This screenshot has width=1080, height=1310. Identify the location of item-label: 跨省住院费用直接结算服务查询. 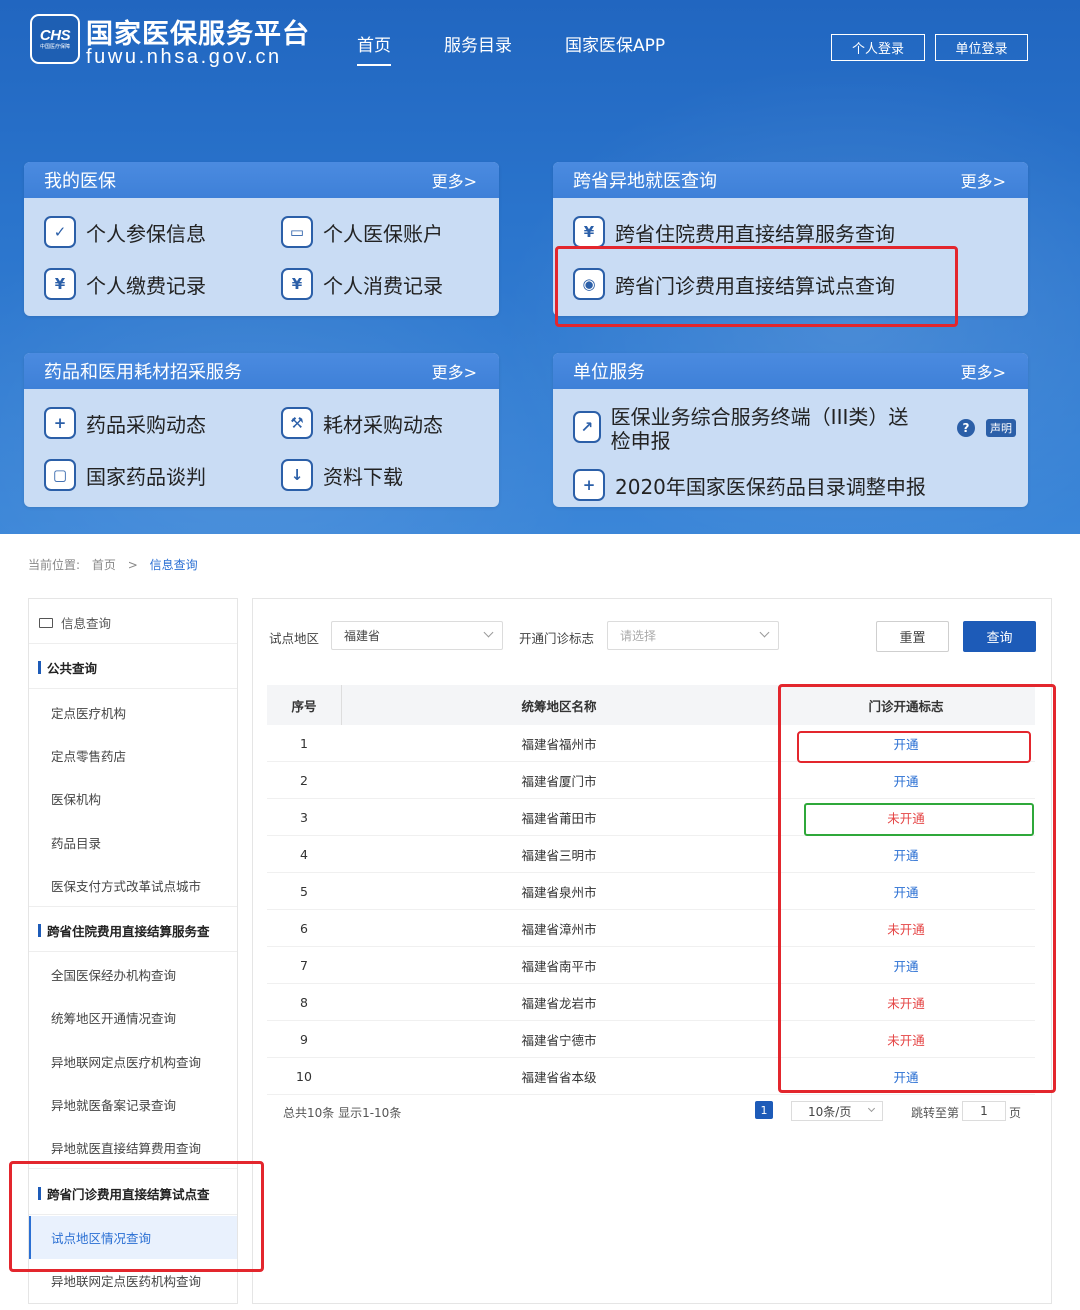
(755, 233).